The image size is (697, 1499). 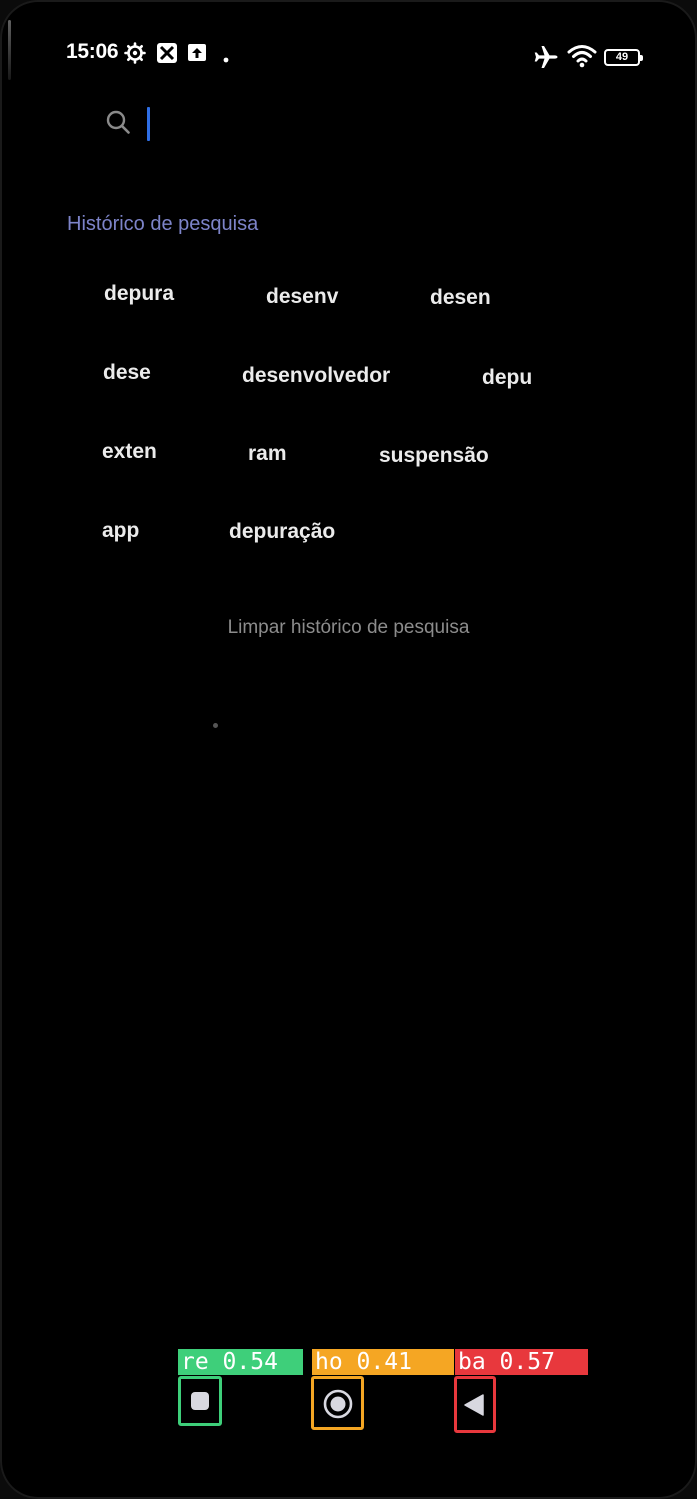 I want to click on battery-level: 49, so click(x=622, y=57).